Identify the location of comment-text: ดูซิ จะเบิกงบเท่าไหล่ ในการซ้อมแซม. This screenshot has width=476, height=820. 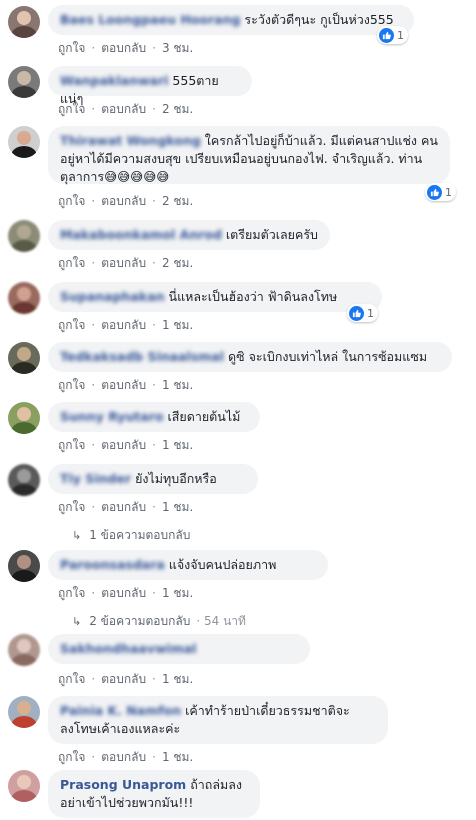
(328, 356).